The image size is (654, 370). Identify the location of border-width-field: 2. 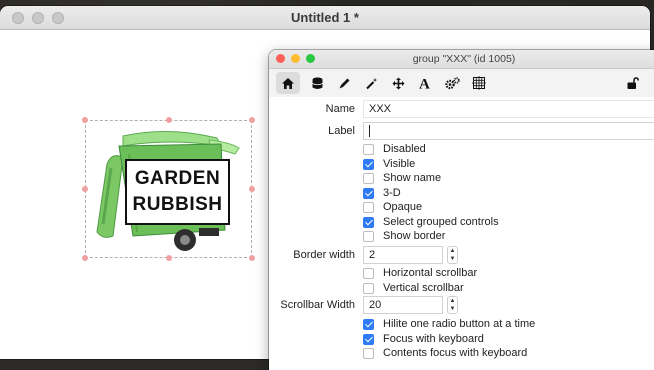
(403, 255).